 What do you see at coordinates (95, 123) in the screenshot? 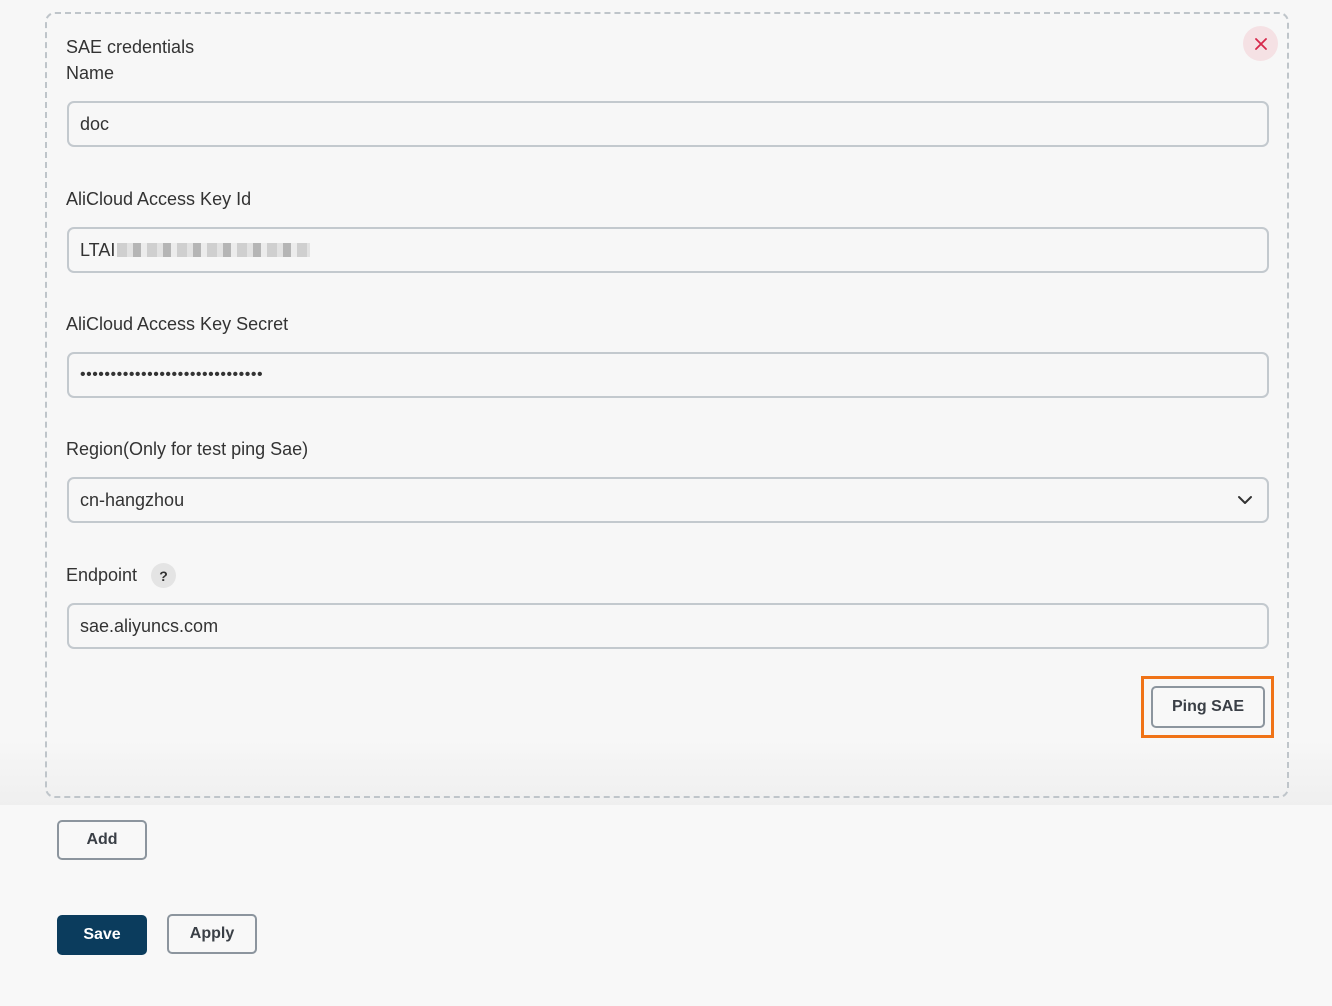
I see `name-value: doc` at bounding box center [95, 123].